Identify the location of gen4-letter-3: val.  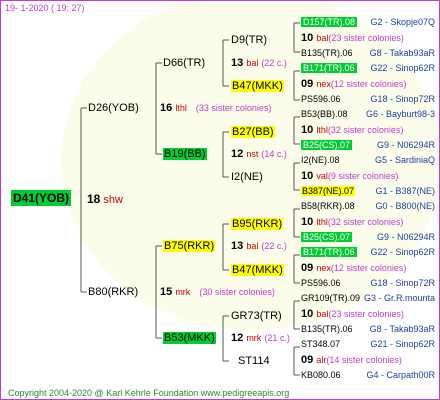
(322, 176).